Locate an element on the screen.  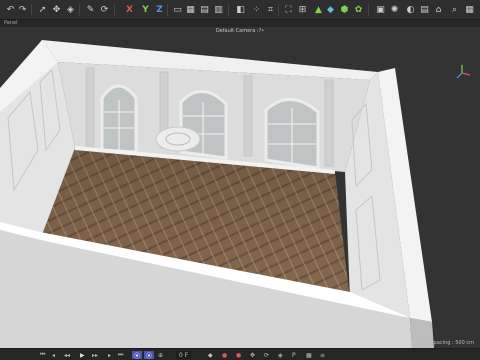
move-icon: ✥ is located at coordinates (56, 9).